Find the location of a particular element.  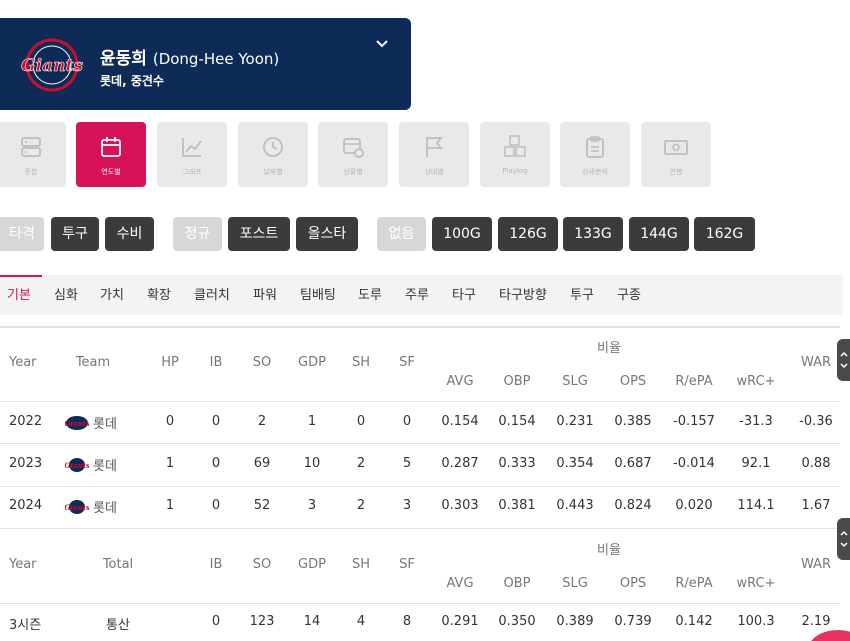

tile-opponent: 상대별 is located at coordinates (434, 154).